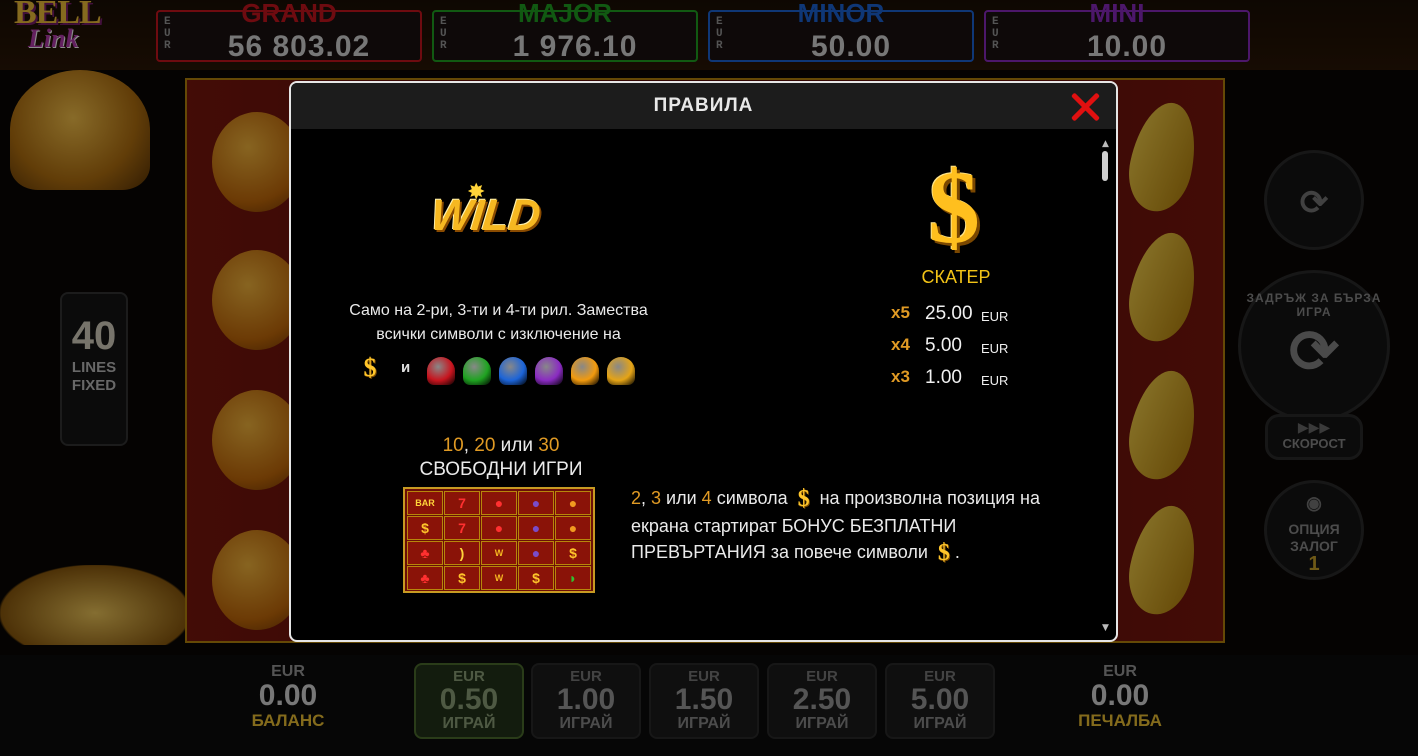 The height and width of the screenshot is (756, 1418). Describe the element at coordinates (1106, 386) in the screenshot. I see `scrollbar: ▲ ▼` at that location.